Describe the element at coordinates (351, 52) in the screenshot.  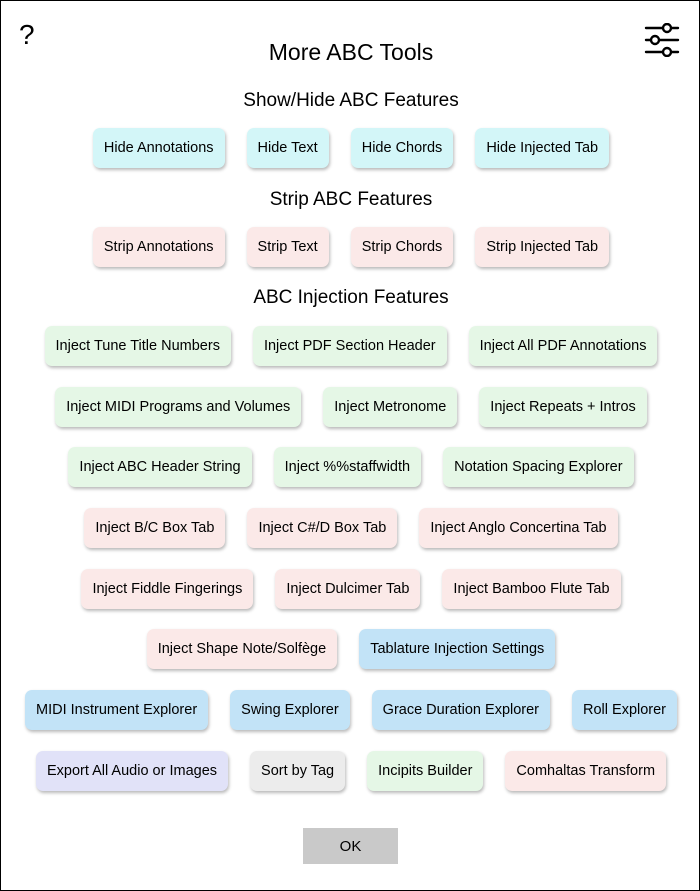
I see `dialog-title: More ABC Tools` at that location.